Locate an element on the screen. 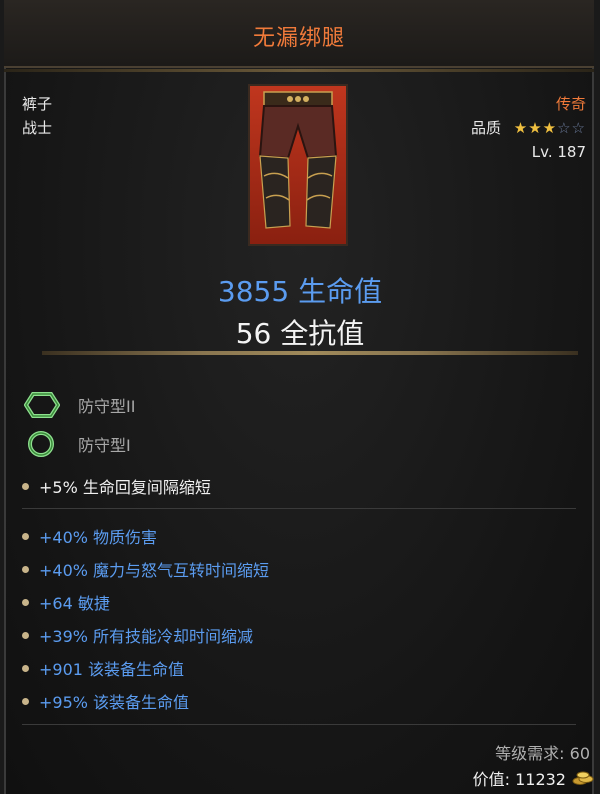  socket-label: 防守型II is located at coordinates (107, 406).